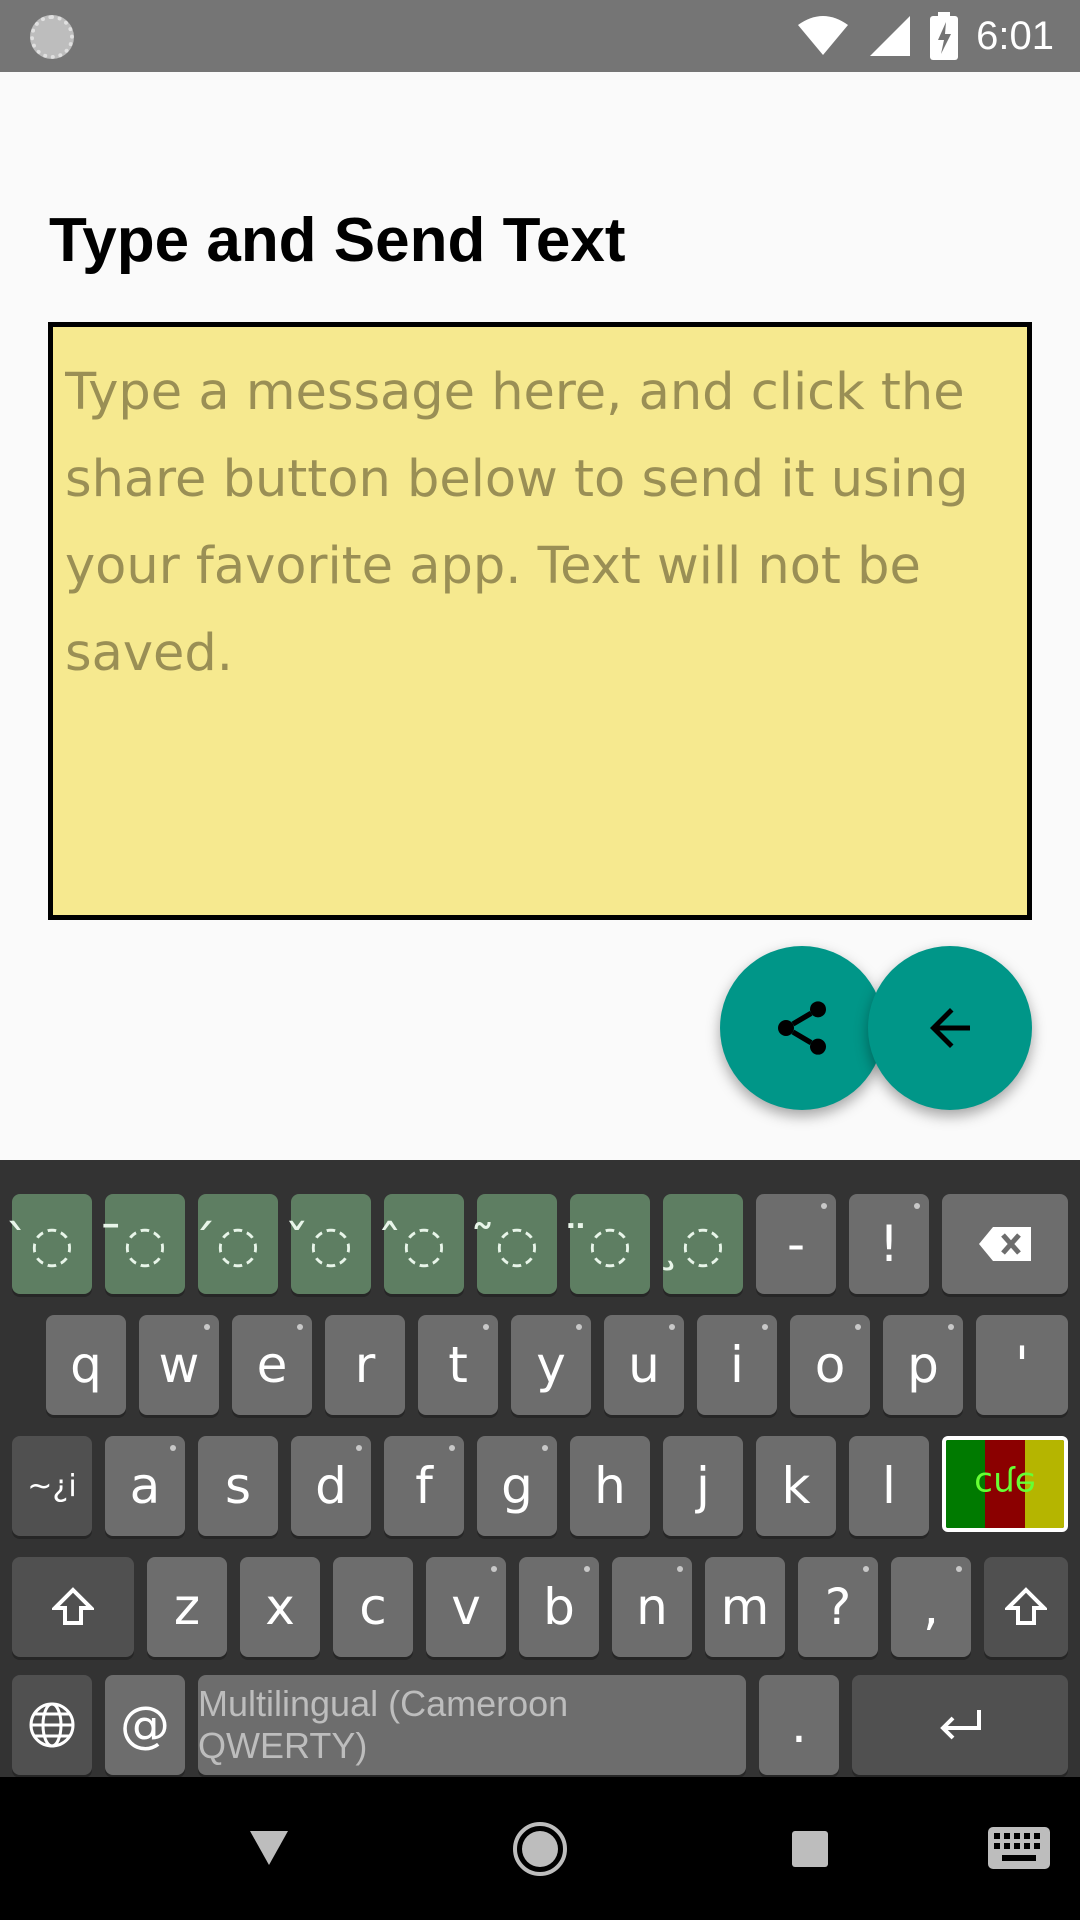  I want to click on key-circumflex: ̂◌, so click(424, 1244).